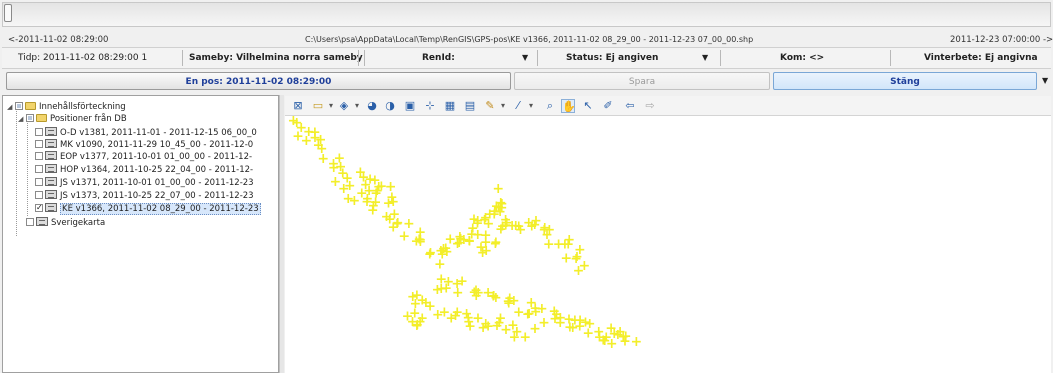  What do you see at coordinates (276, 58) in the screenshot?
I see `sameby-label: Sameby: Vilhelmina norra sameby` at bounding box center [276, 58].